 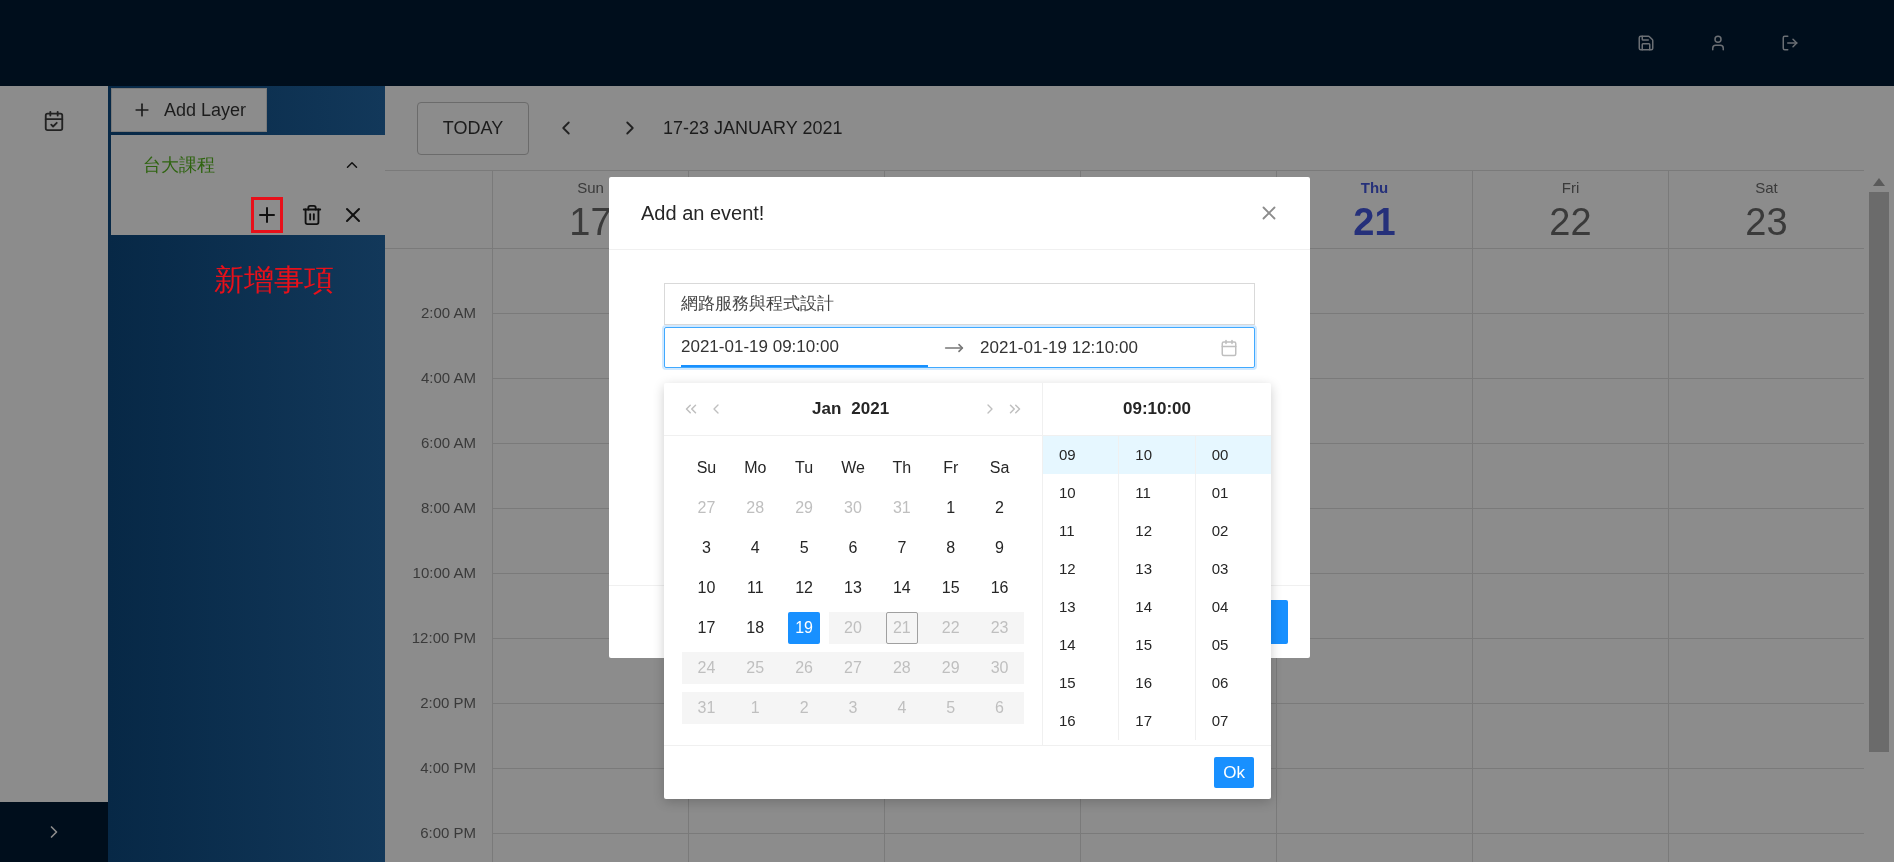 What do you see at coordinates (267, 215) in the screenshot?
I see `add-event-highlight` at bounding box center [267, 215].